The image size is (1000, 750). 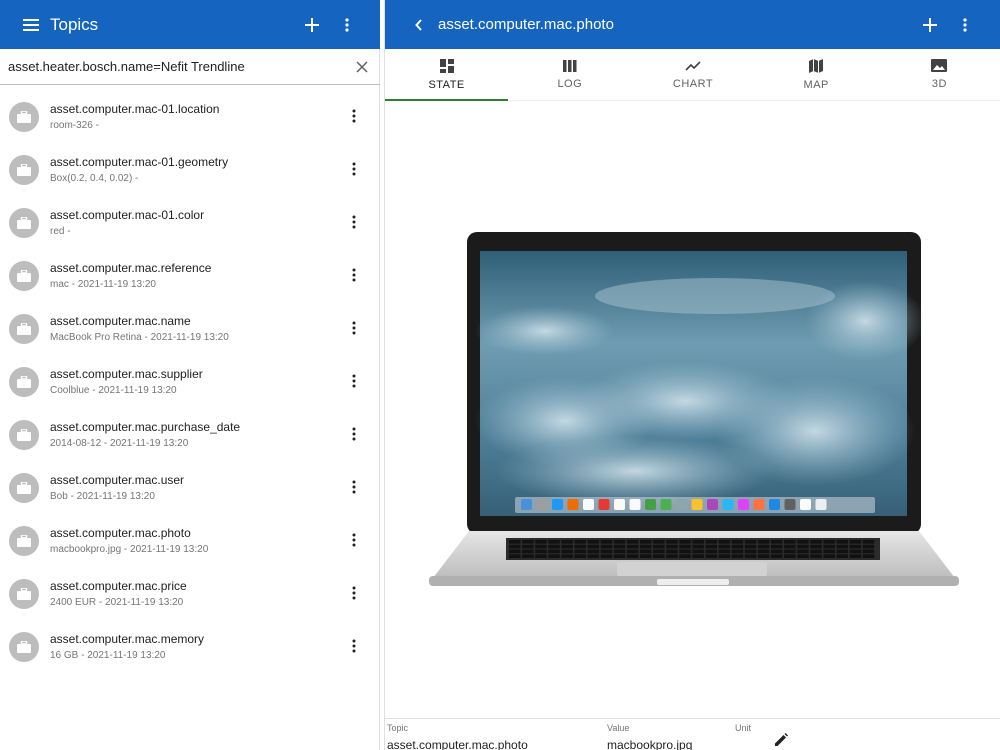 I want to click on list-item: asset.computer.mac-01.location room-326 -, so click(x=190, y=116).